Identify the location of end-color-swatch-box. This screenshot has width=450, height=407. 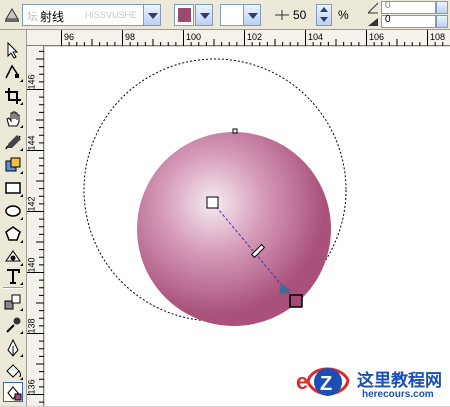
(232, 15).